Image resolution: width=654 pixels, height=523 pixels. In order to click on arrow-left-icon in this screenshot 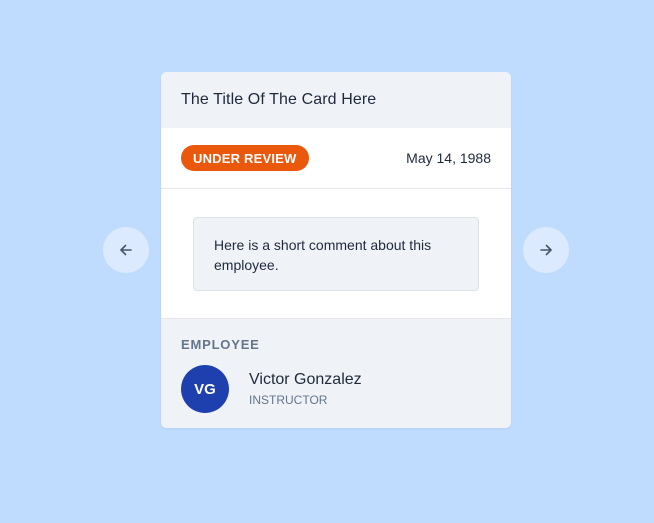, I will do `click(126, 250)`.